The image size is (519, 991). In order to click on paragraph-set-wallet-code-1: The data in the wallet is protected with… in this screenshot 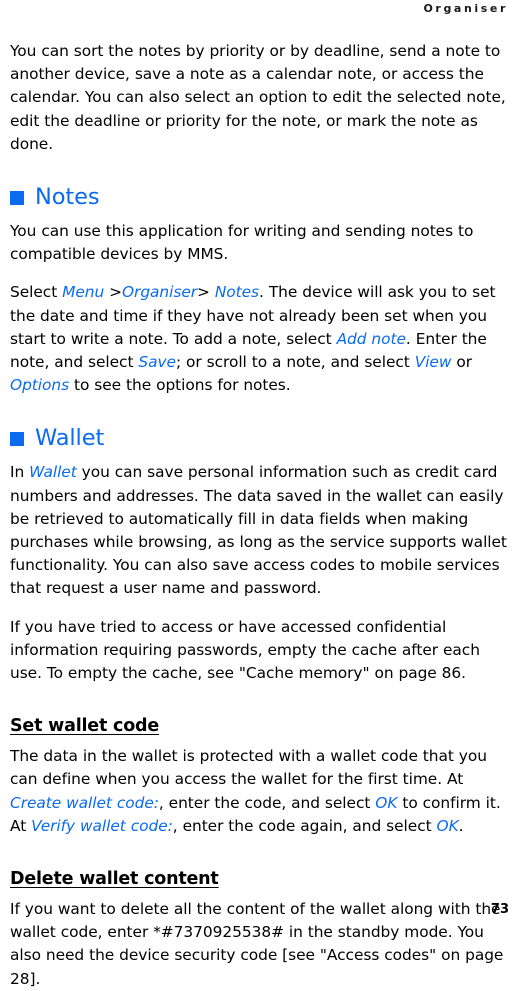, I will do `click(255, 791)`.